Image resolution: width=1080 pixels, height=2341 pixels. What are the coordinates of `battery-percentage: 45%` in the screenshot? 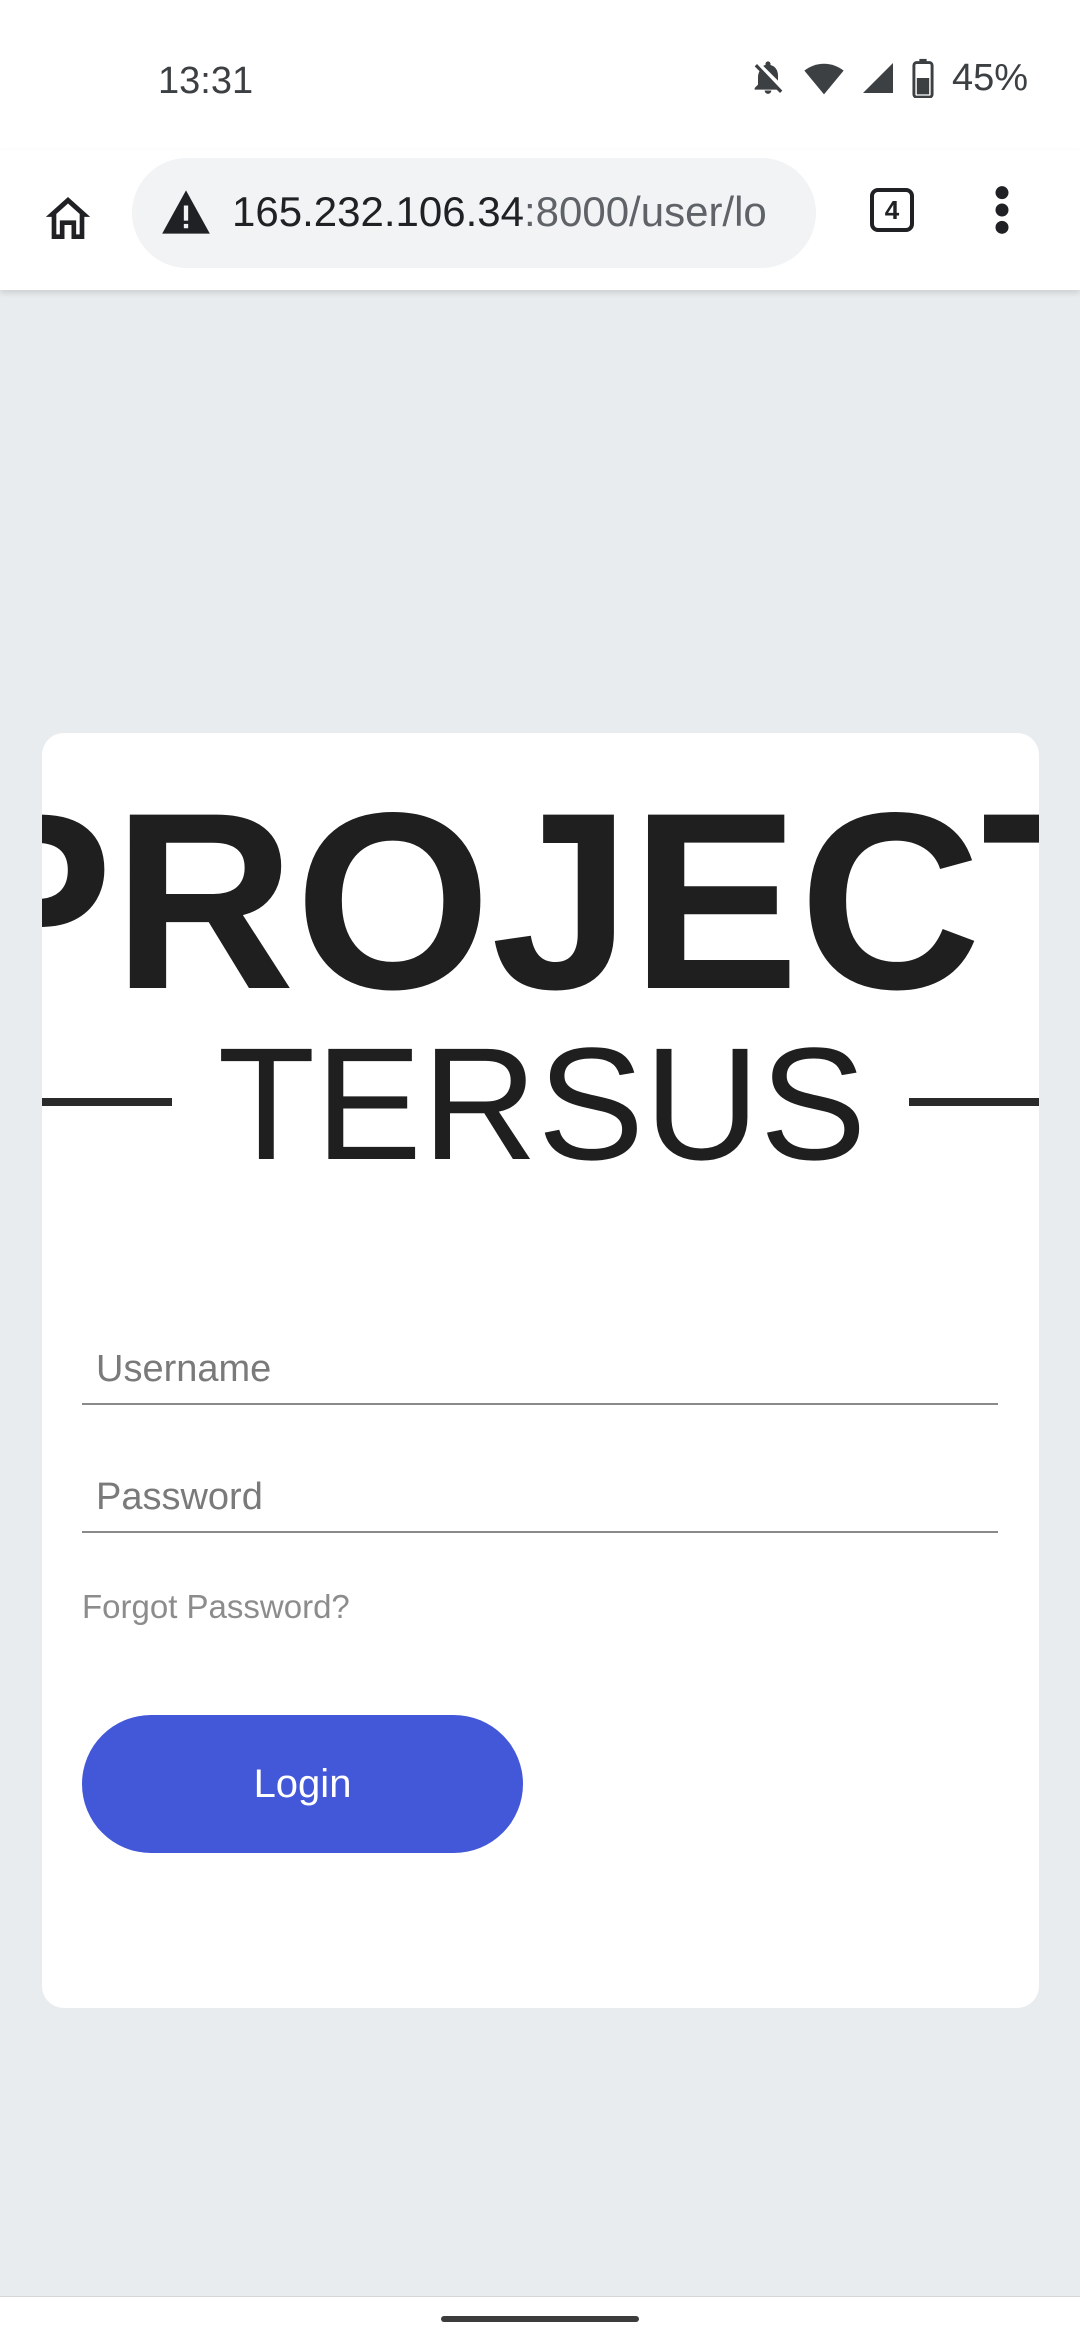 It's located at (989, 77).